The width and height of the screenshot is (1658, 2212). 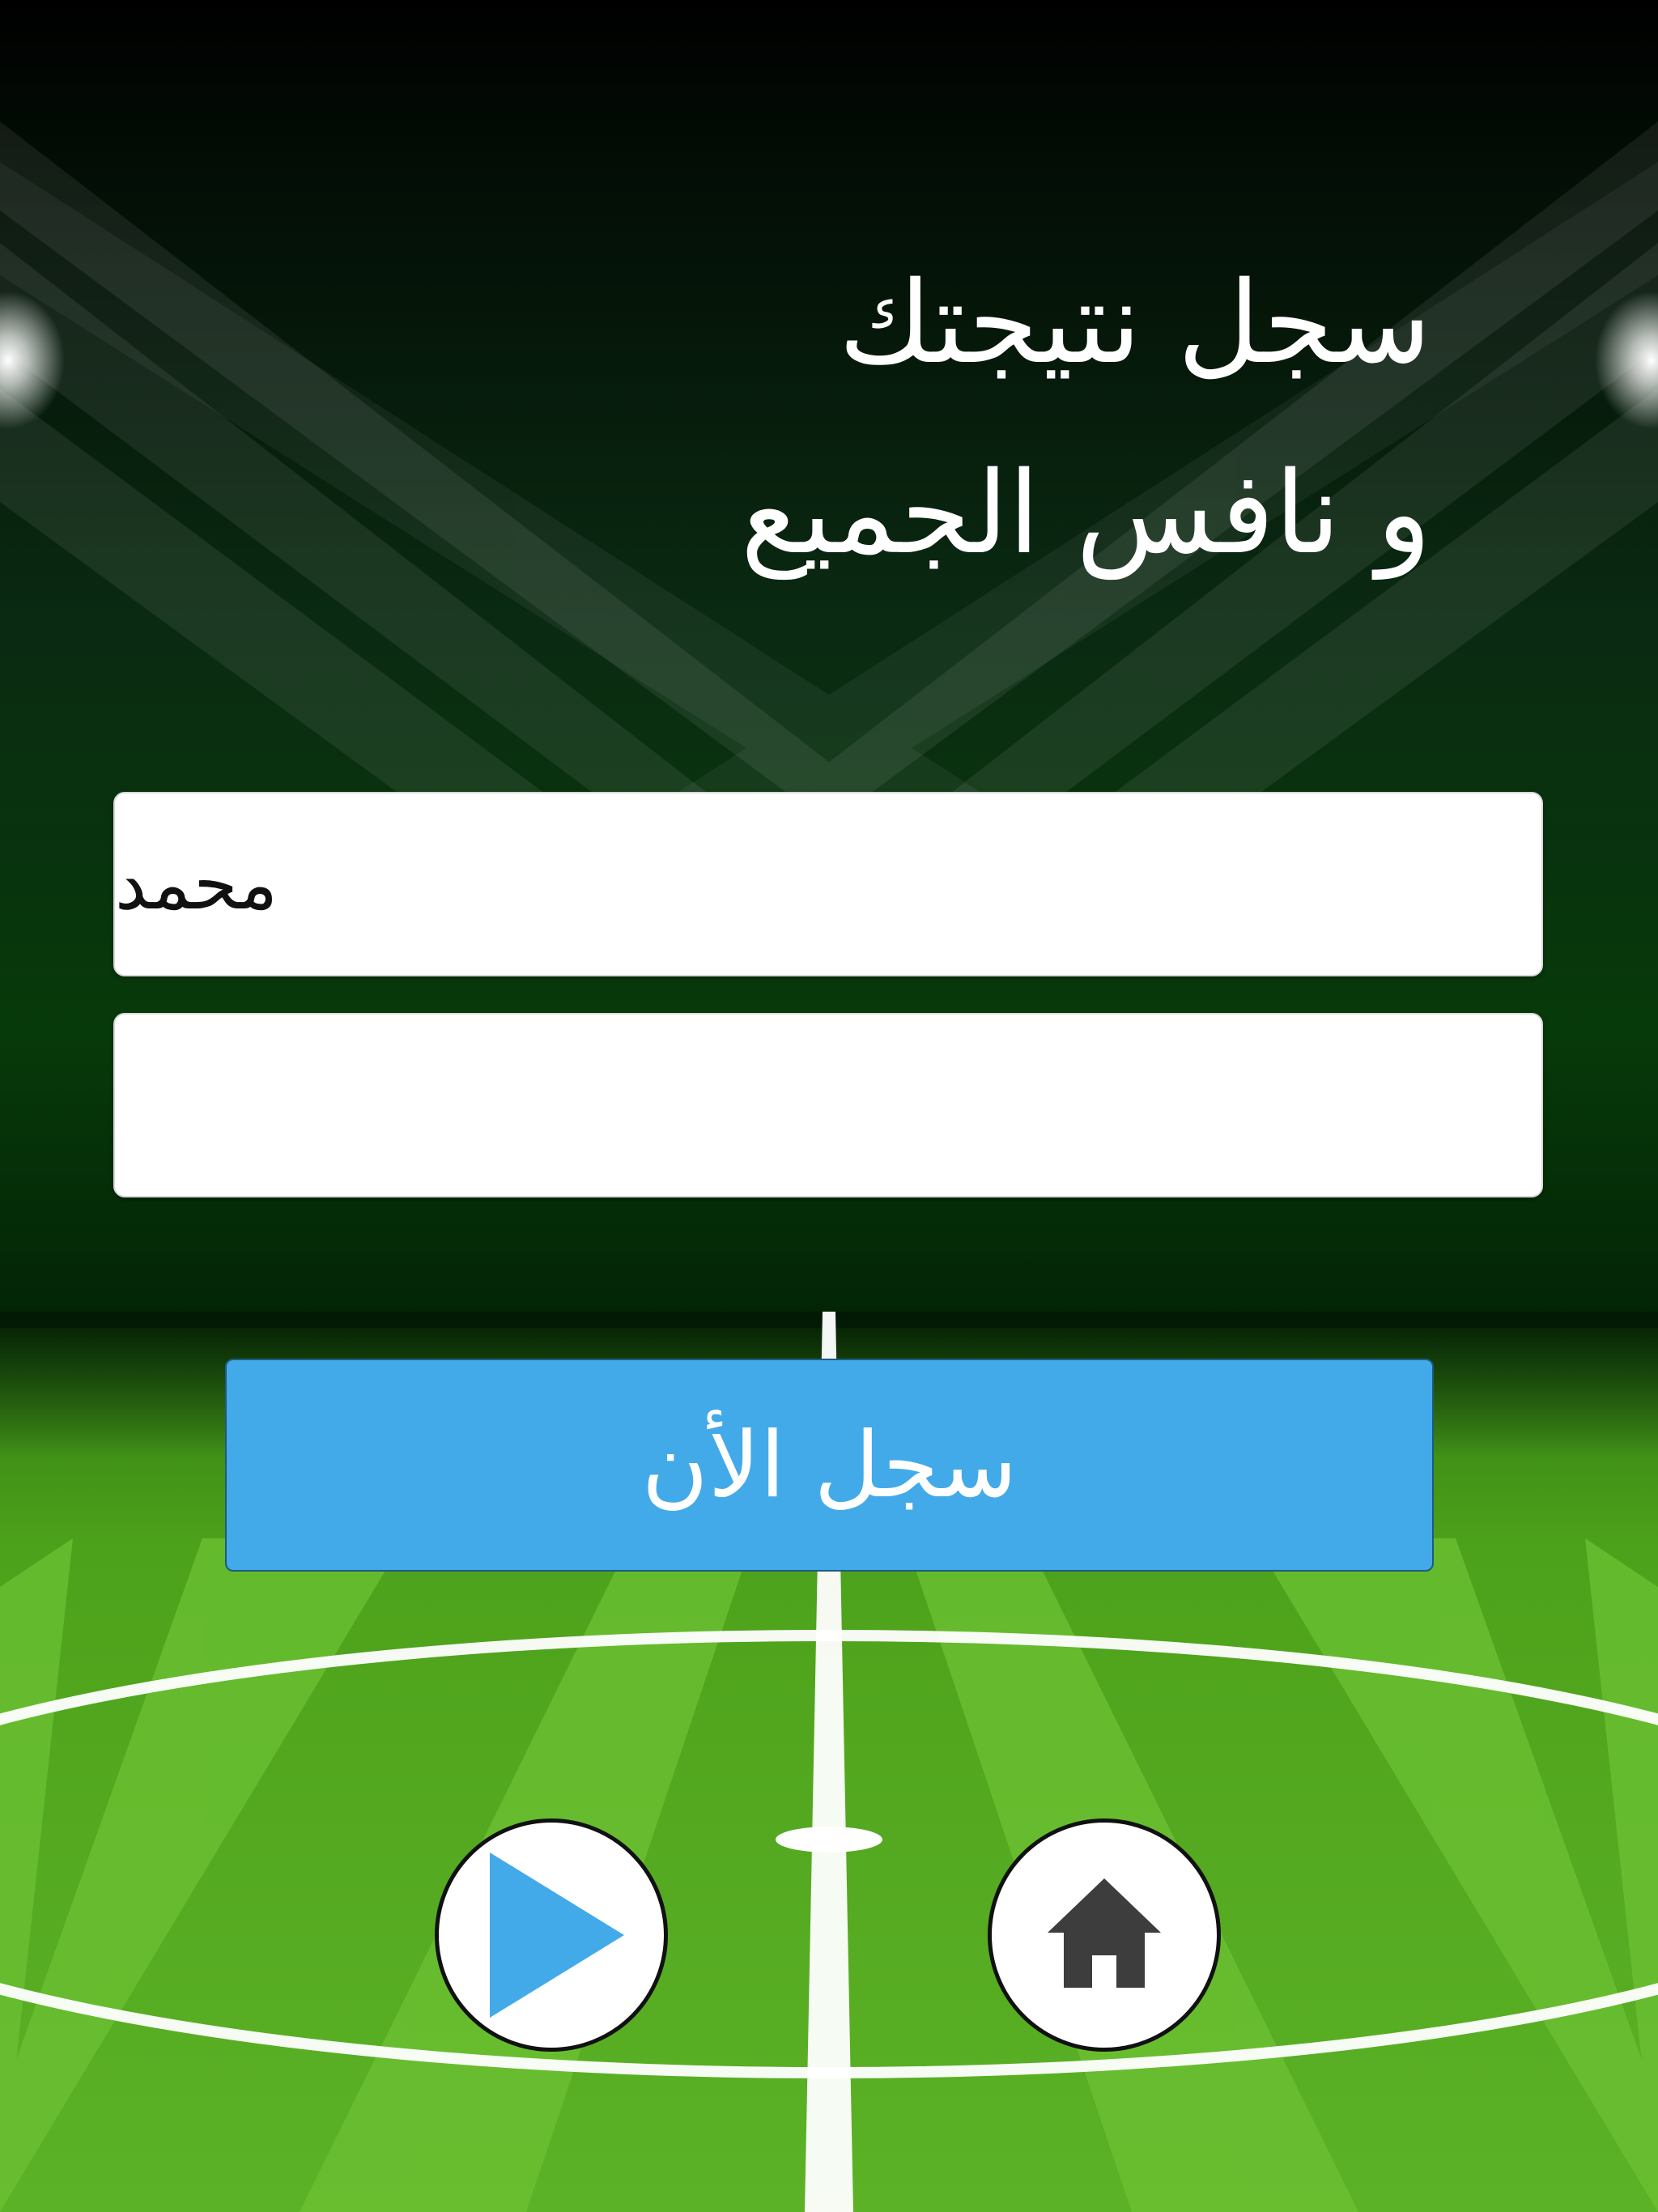 I want to click on register-now-label: سجل الأن, so click(x=829, y=1465).